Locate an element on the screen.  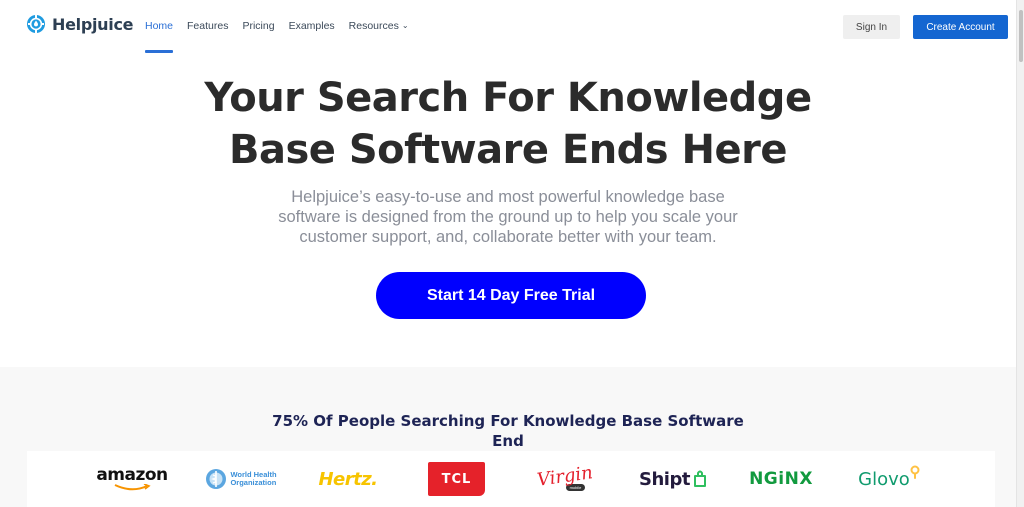
tcl-logo: TCL is located at coordinates (456, 479).